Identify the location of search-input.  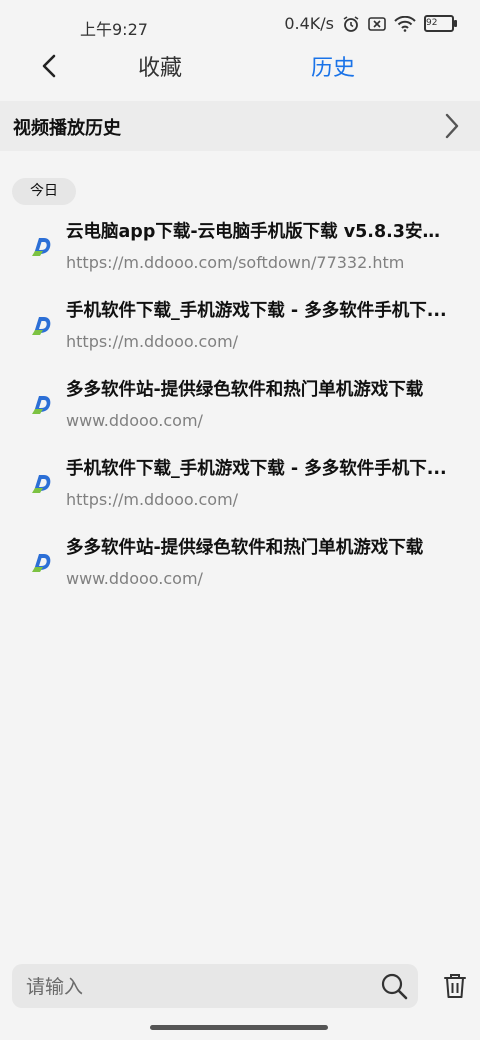
(196, 987).